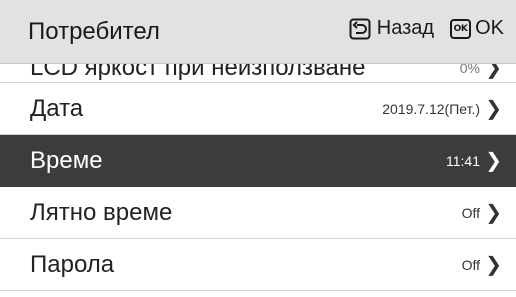 This screenshot has width=516, height=297. What do you see at coordinates (431, 108) in the screenshot?
I see `list-item-value: 2019.7.12(Пет.)` at bounding box center [431, 108].